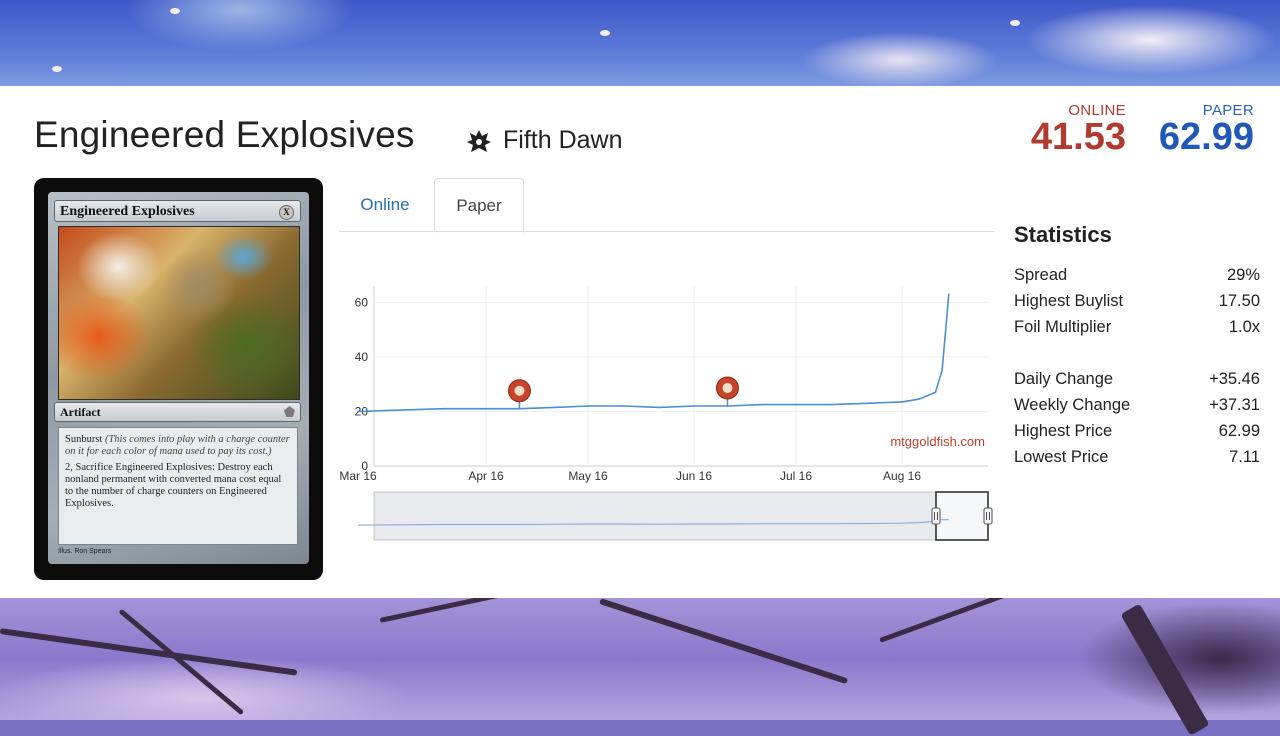 The height and width of the screenshot is (736, 1280). I want to click on online-price-value: 41.53, so click(1078, 137).